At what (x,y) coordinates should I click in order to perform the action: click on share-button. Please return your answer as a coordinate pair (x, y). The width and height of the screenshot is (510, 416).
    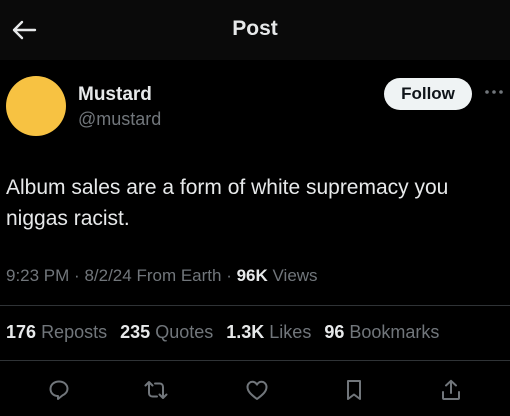
    Looking at the image, I should click on (451, 390).